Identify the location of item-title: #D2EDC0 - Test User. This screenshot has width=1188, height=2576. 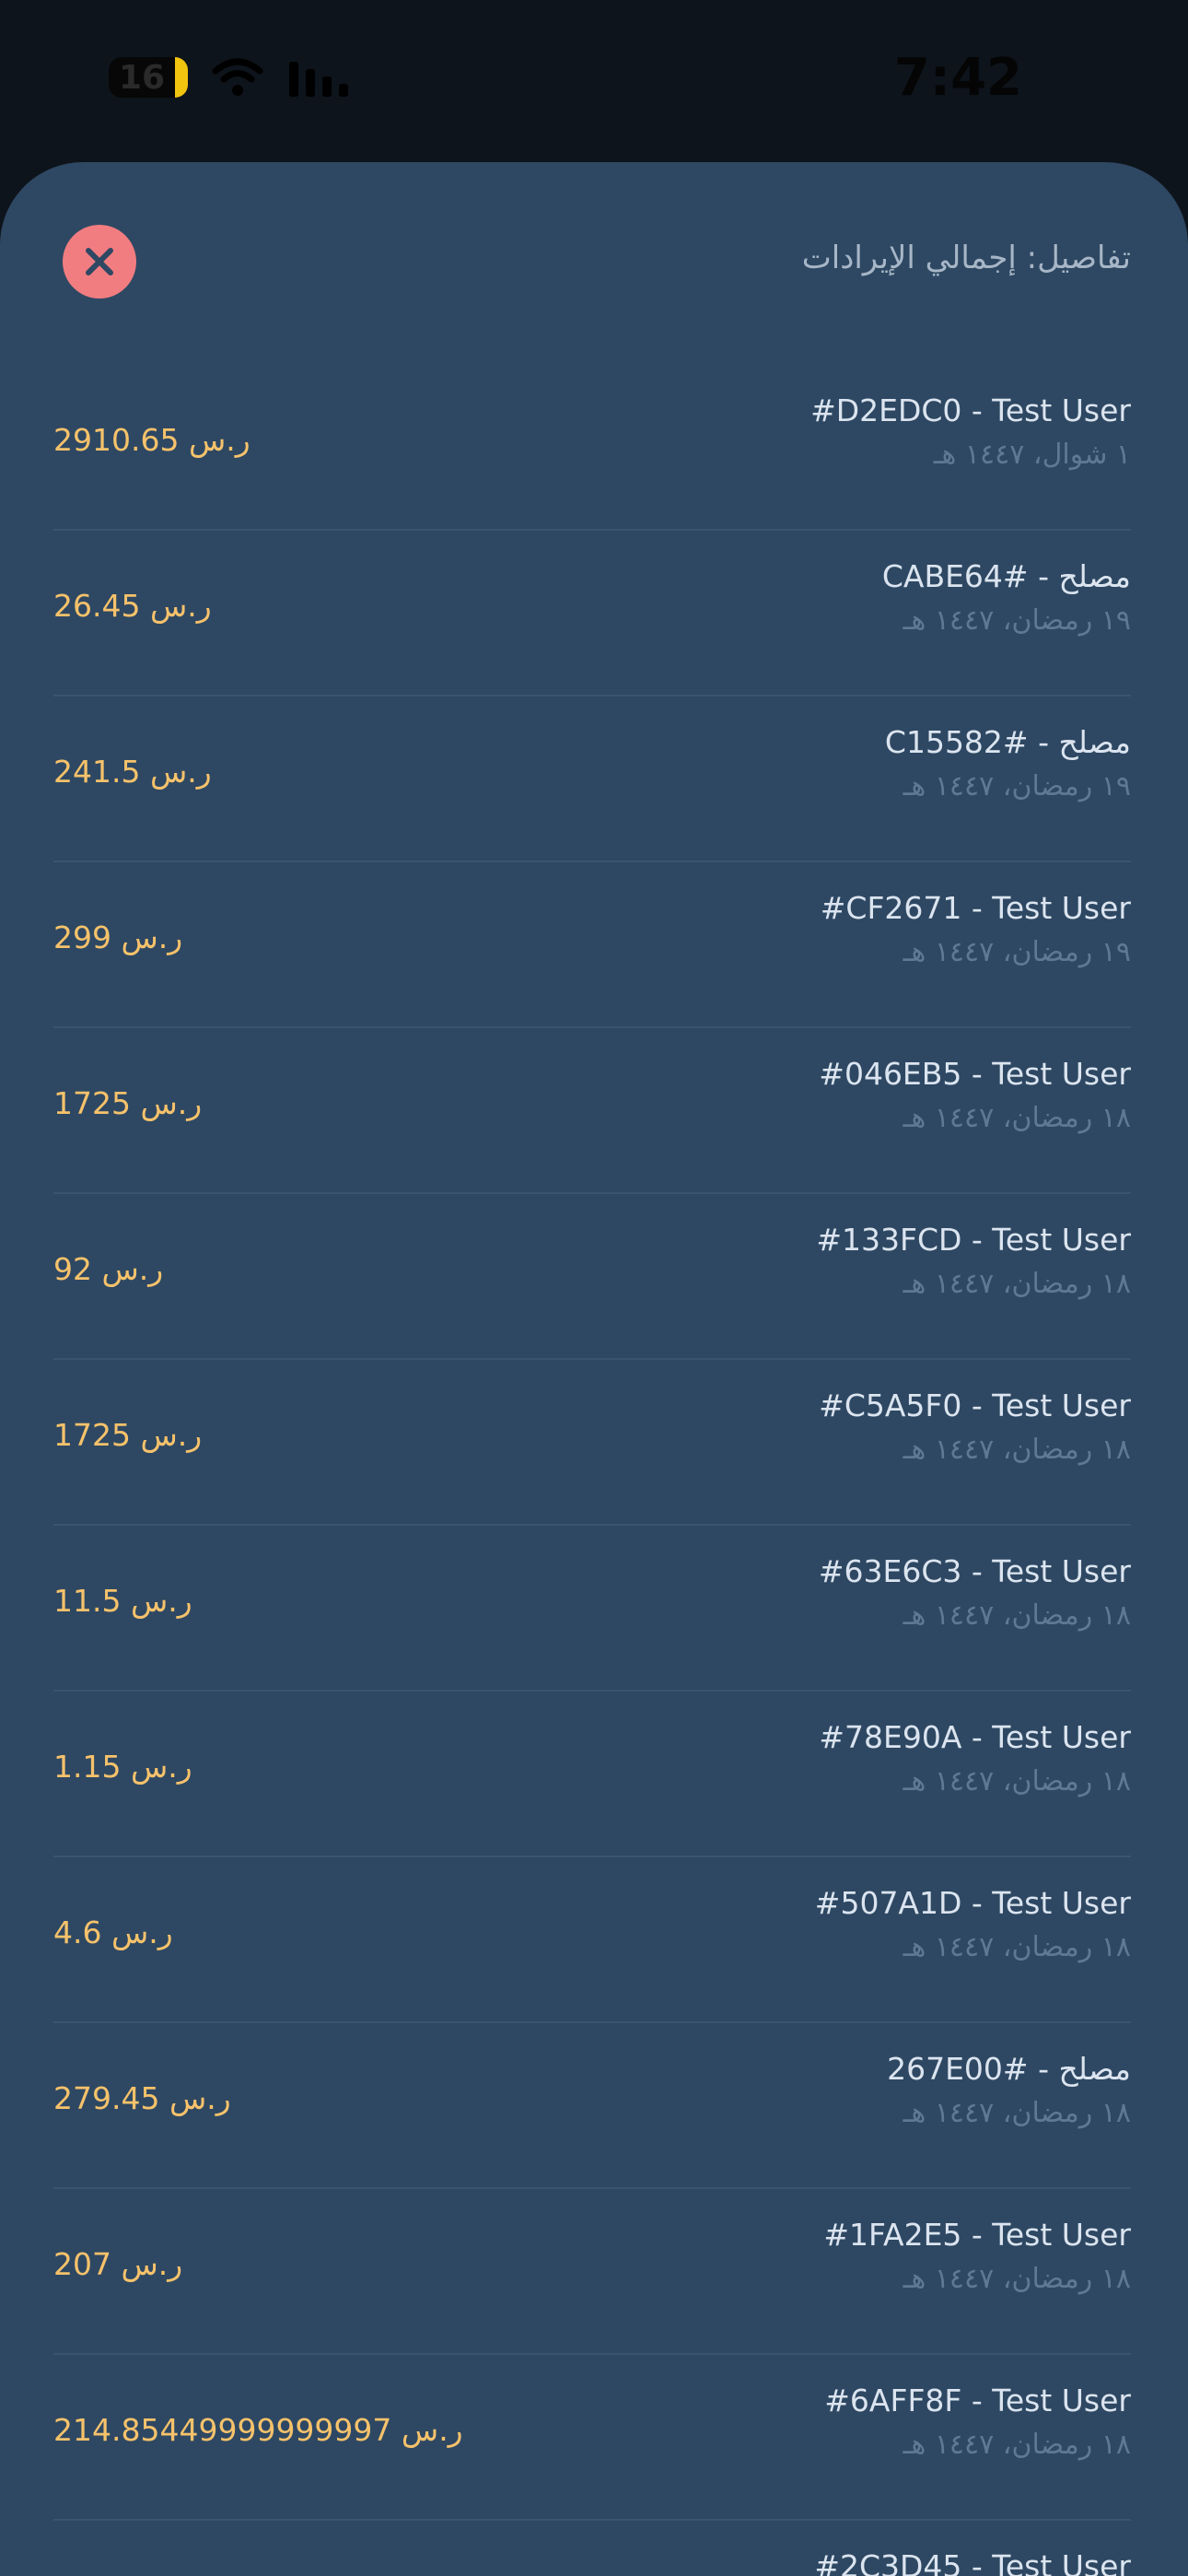
(970, 410).